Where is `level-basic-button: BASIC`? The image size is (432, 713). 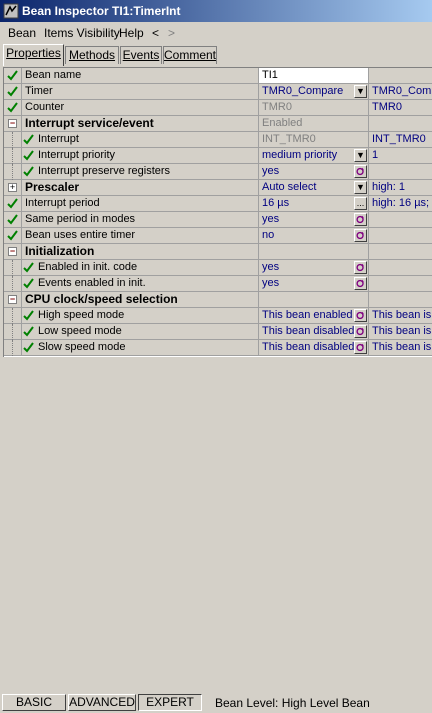 level-basic-button: BASIC is located at coordinates (34, 702).